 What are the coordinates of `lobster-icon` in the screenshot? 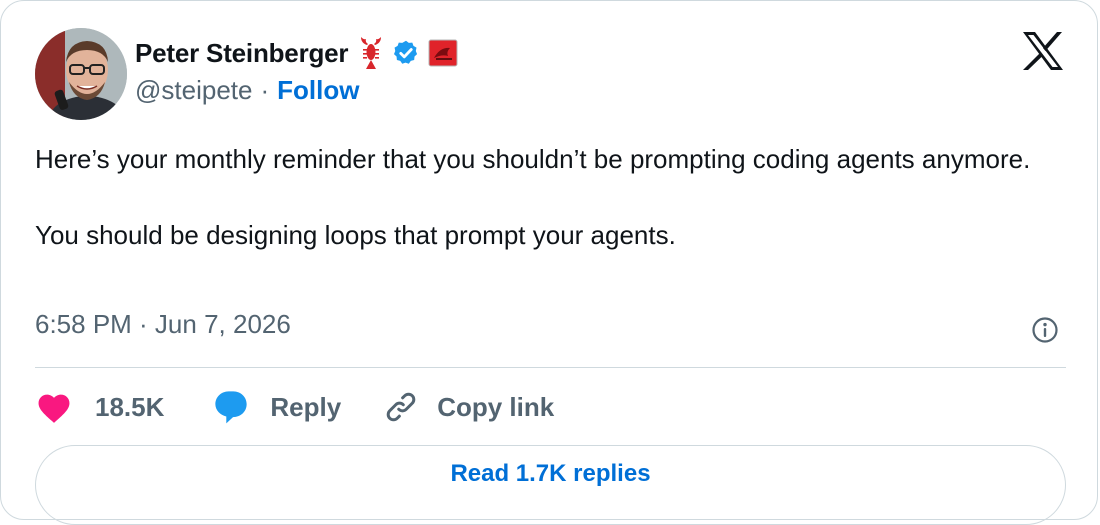 It's located at (371, 53).